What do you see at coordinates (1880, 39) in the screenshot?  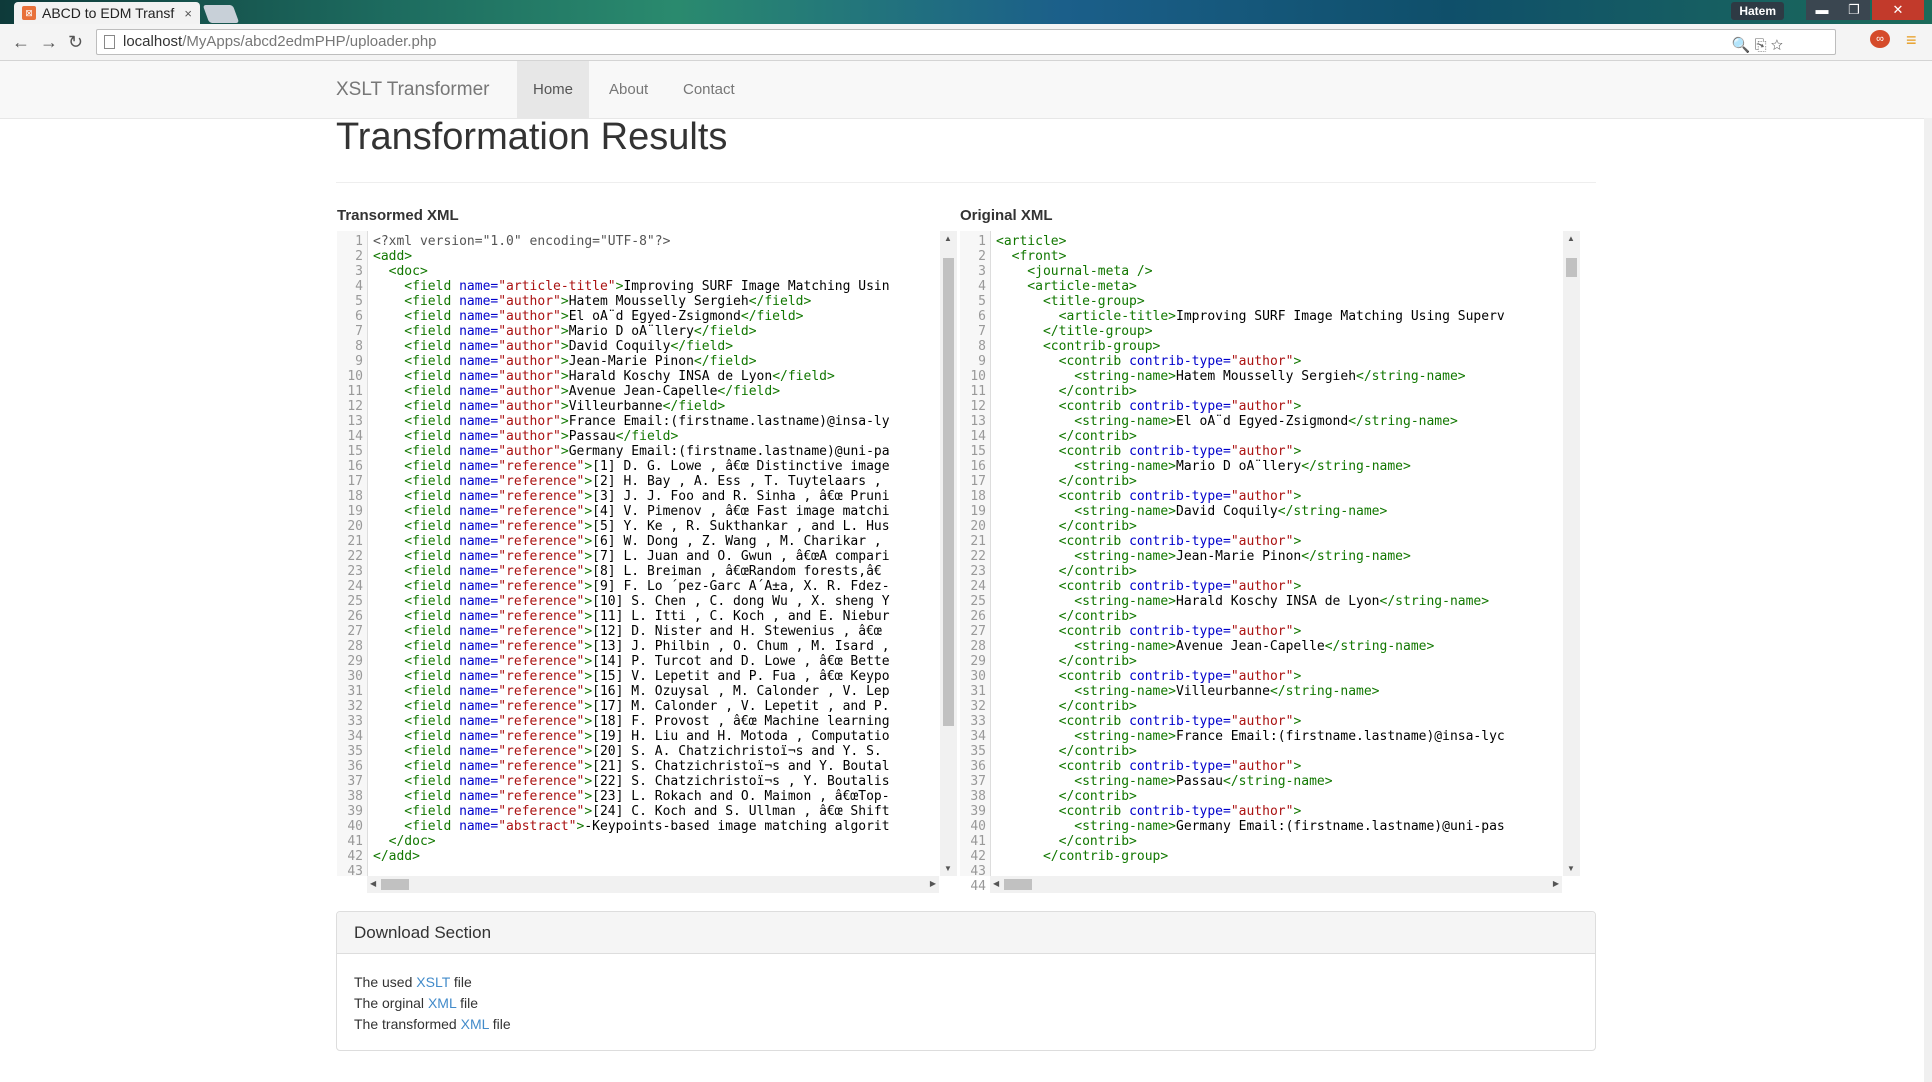 I see `extension-icon: ∞` at bounding box center [1880, 39].